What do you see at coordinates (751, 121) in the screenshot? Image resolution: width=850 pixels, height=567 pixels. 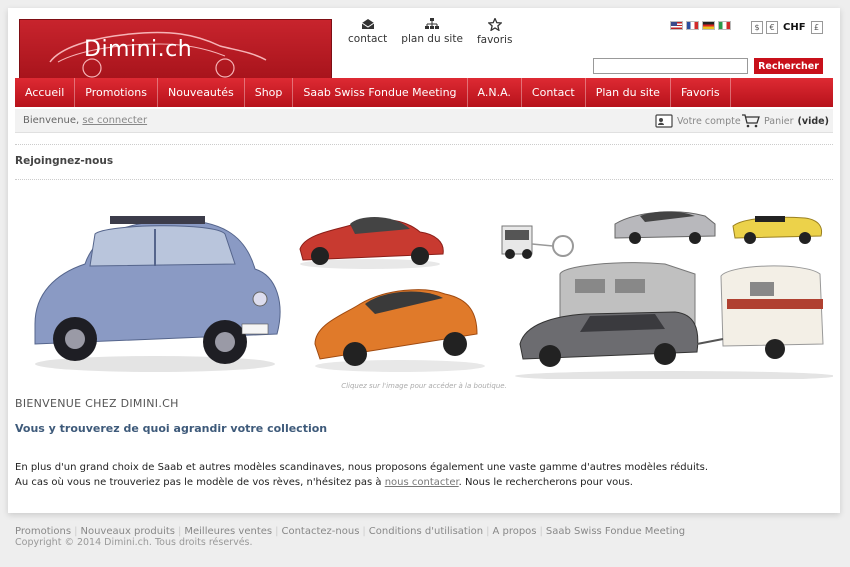 I see `cart-icon` at bounding box center [751, 121].